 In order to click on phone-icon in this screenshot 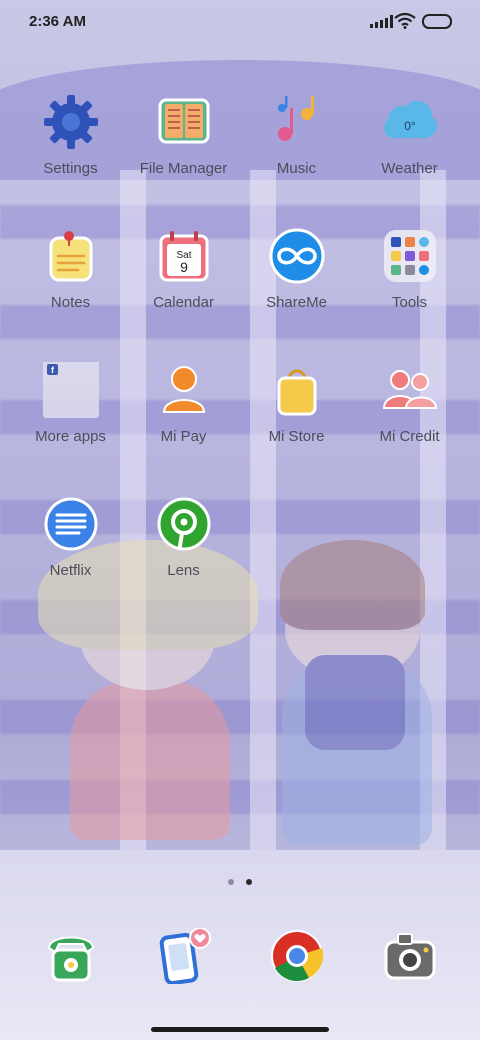, I will do `click(71, 956)`.